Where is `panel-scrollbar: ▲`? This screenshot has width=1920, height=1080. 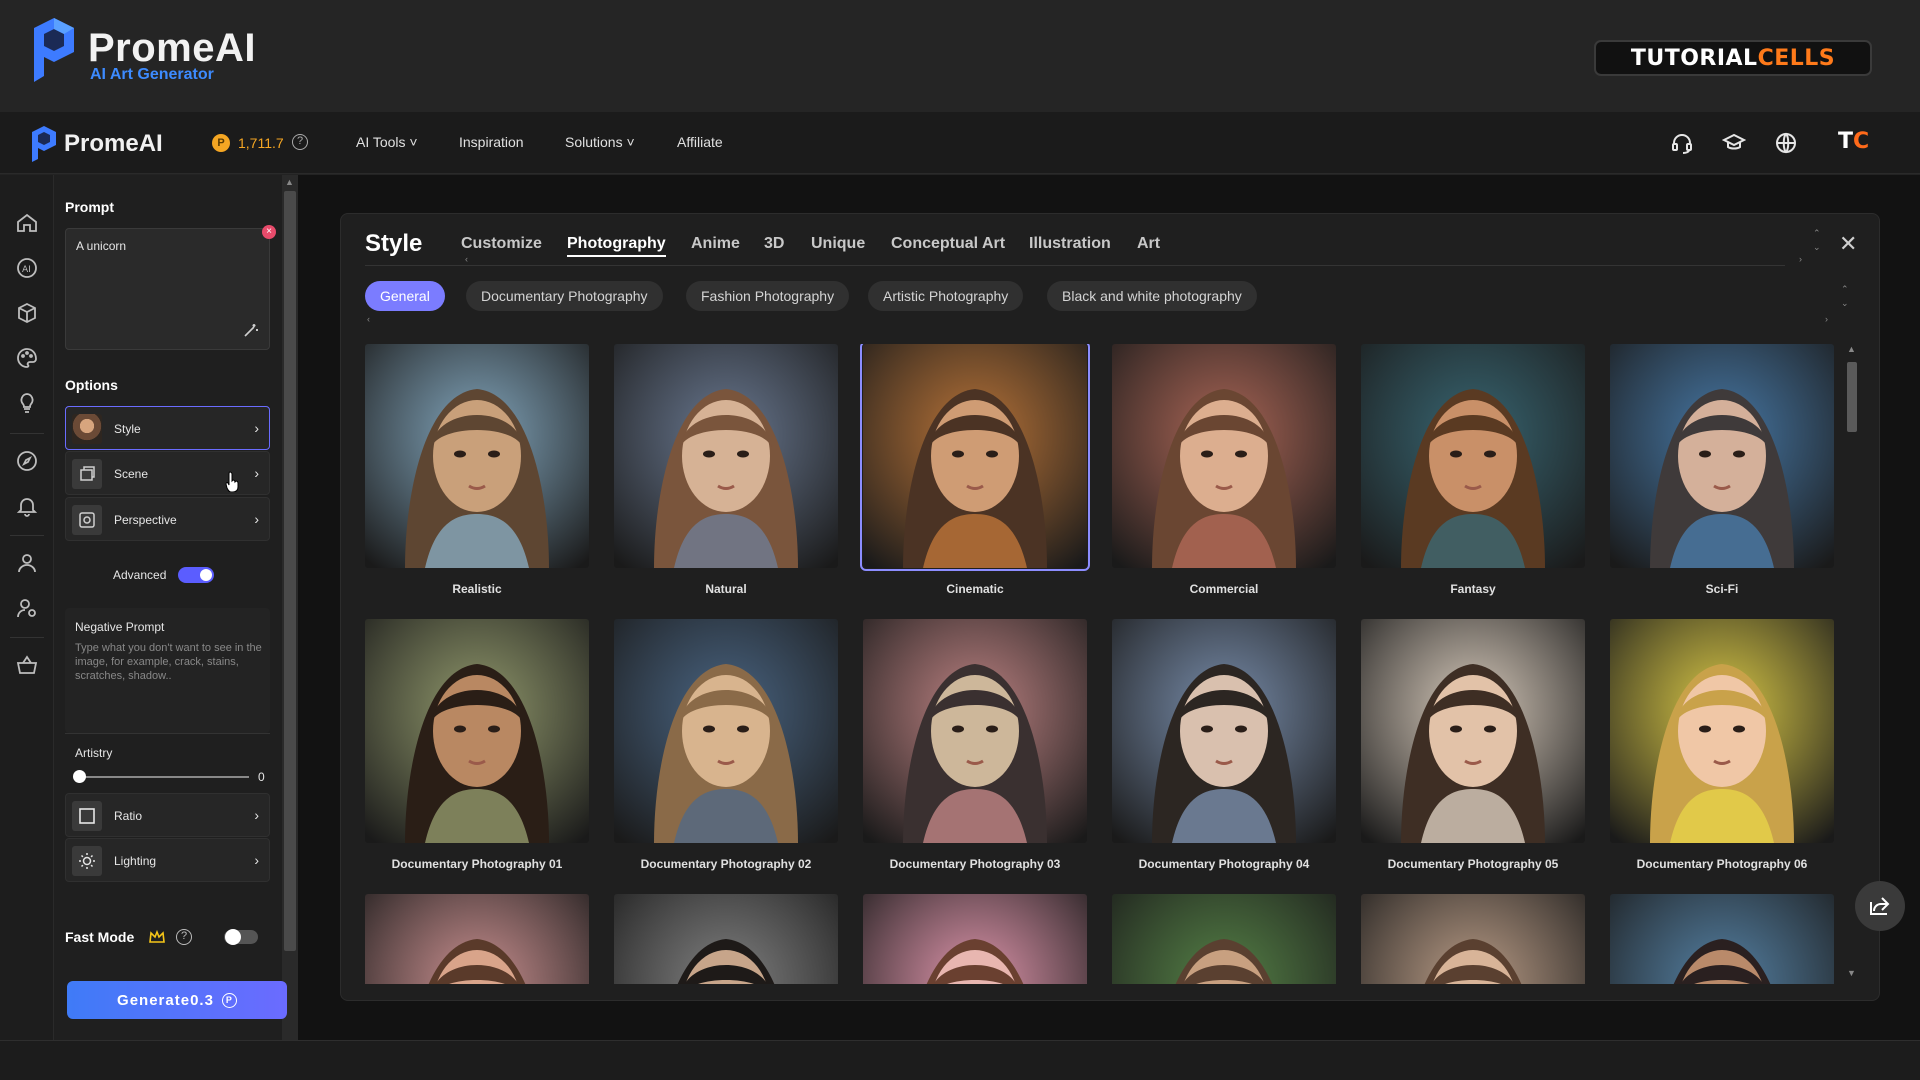 panel-scrollbar: ▲ is located at coordinates (290, 607).